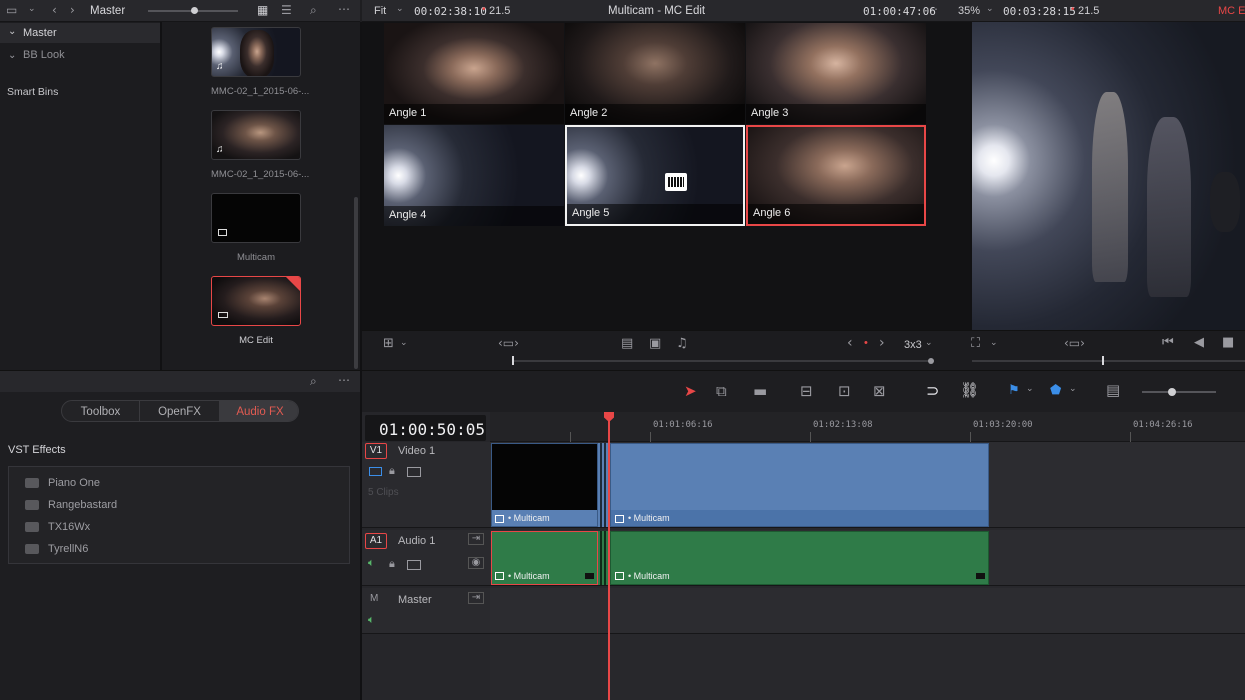 This screenshot has width=1245, height=700. What do you see at coordinates (1108, 361) in the screenshot?
I see `timeline-scrub-bar` at bounding box center [1108, 361].